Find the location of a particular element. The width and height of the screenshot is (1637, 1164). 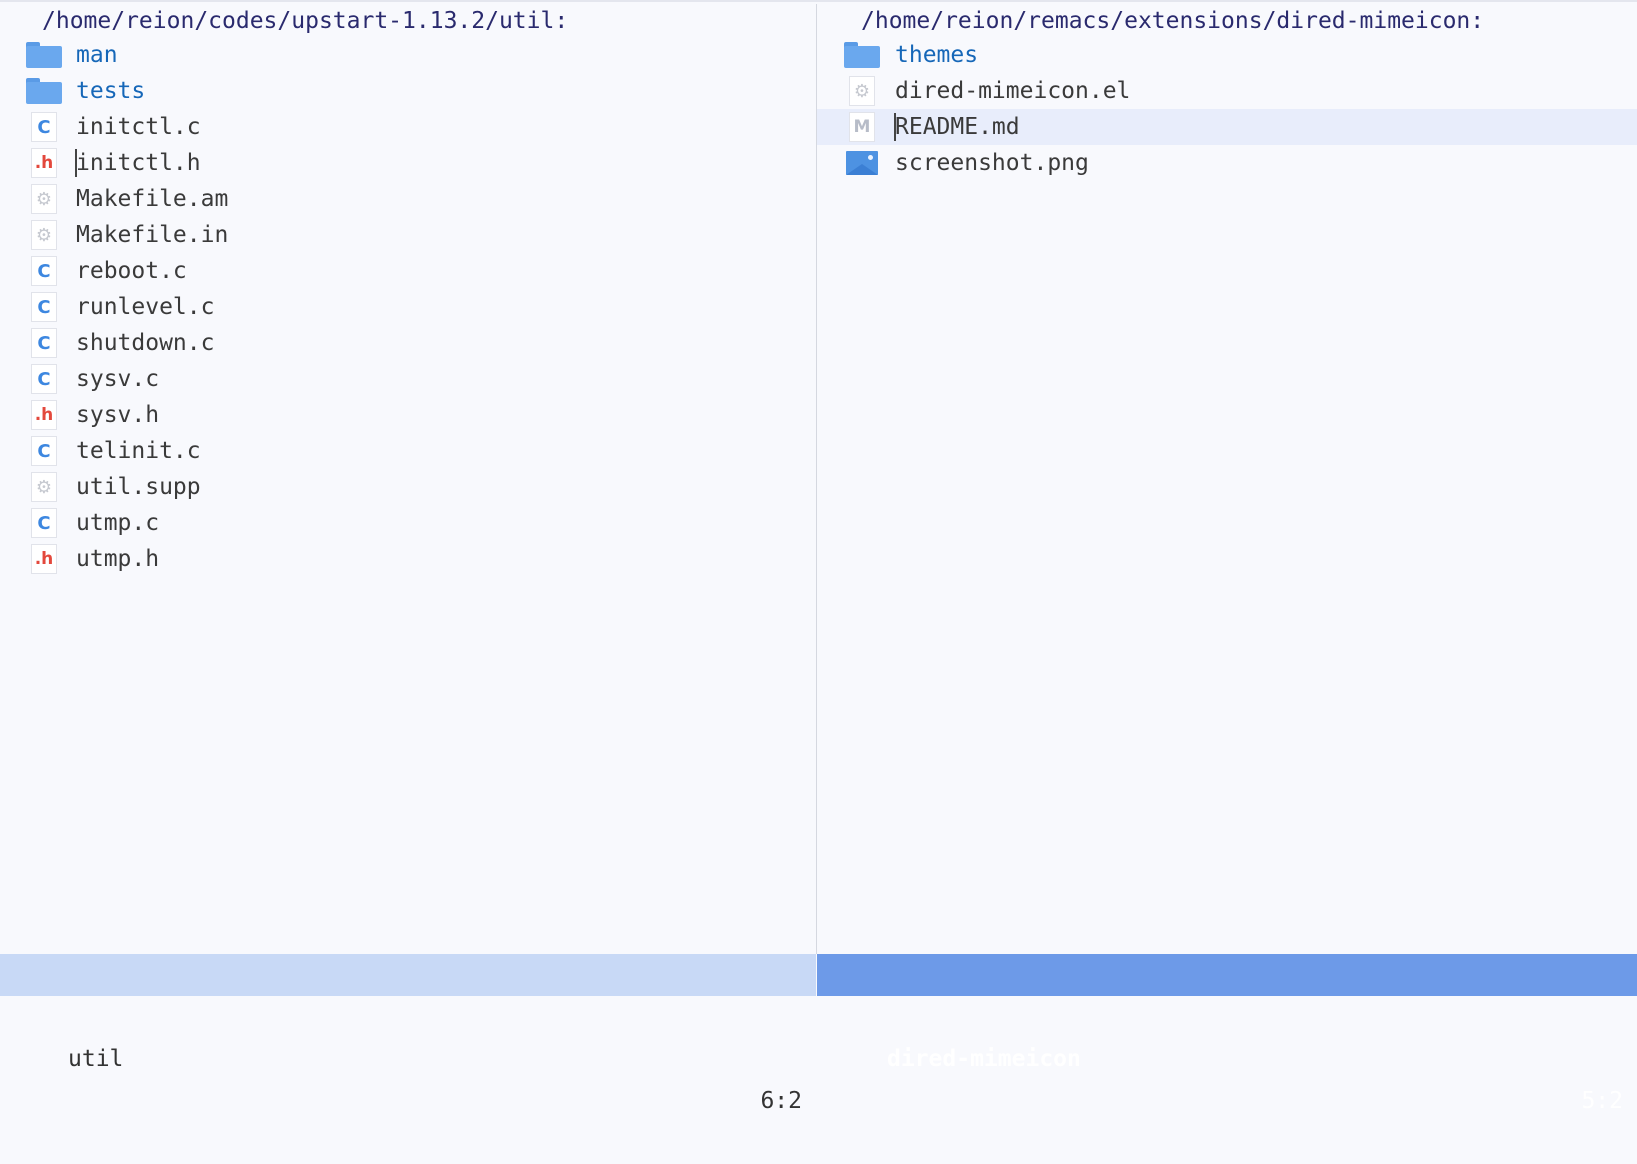

file-name: utmp.h is located at coordinates (118, 559).